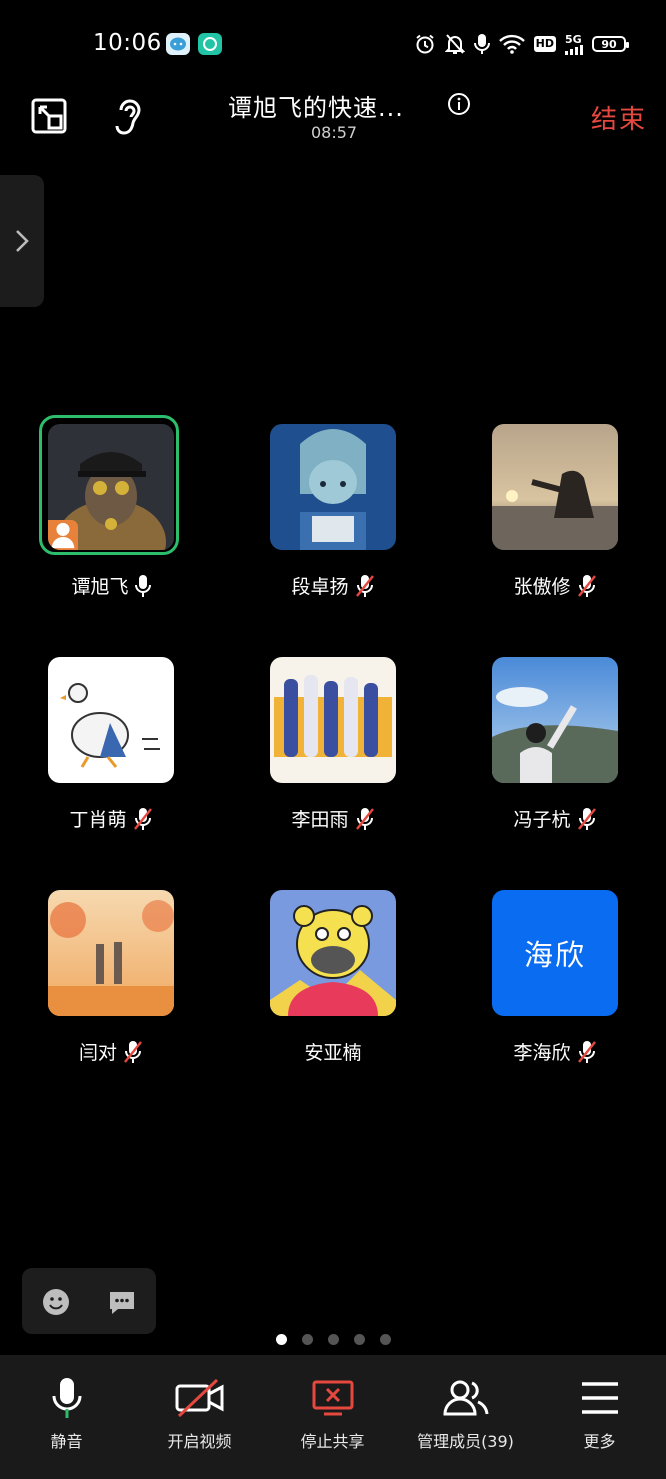  I want to click on manage-members-button: 管理成员(39), so click(465, 1417).